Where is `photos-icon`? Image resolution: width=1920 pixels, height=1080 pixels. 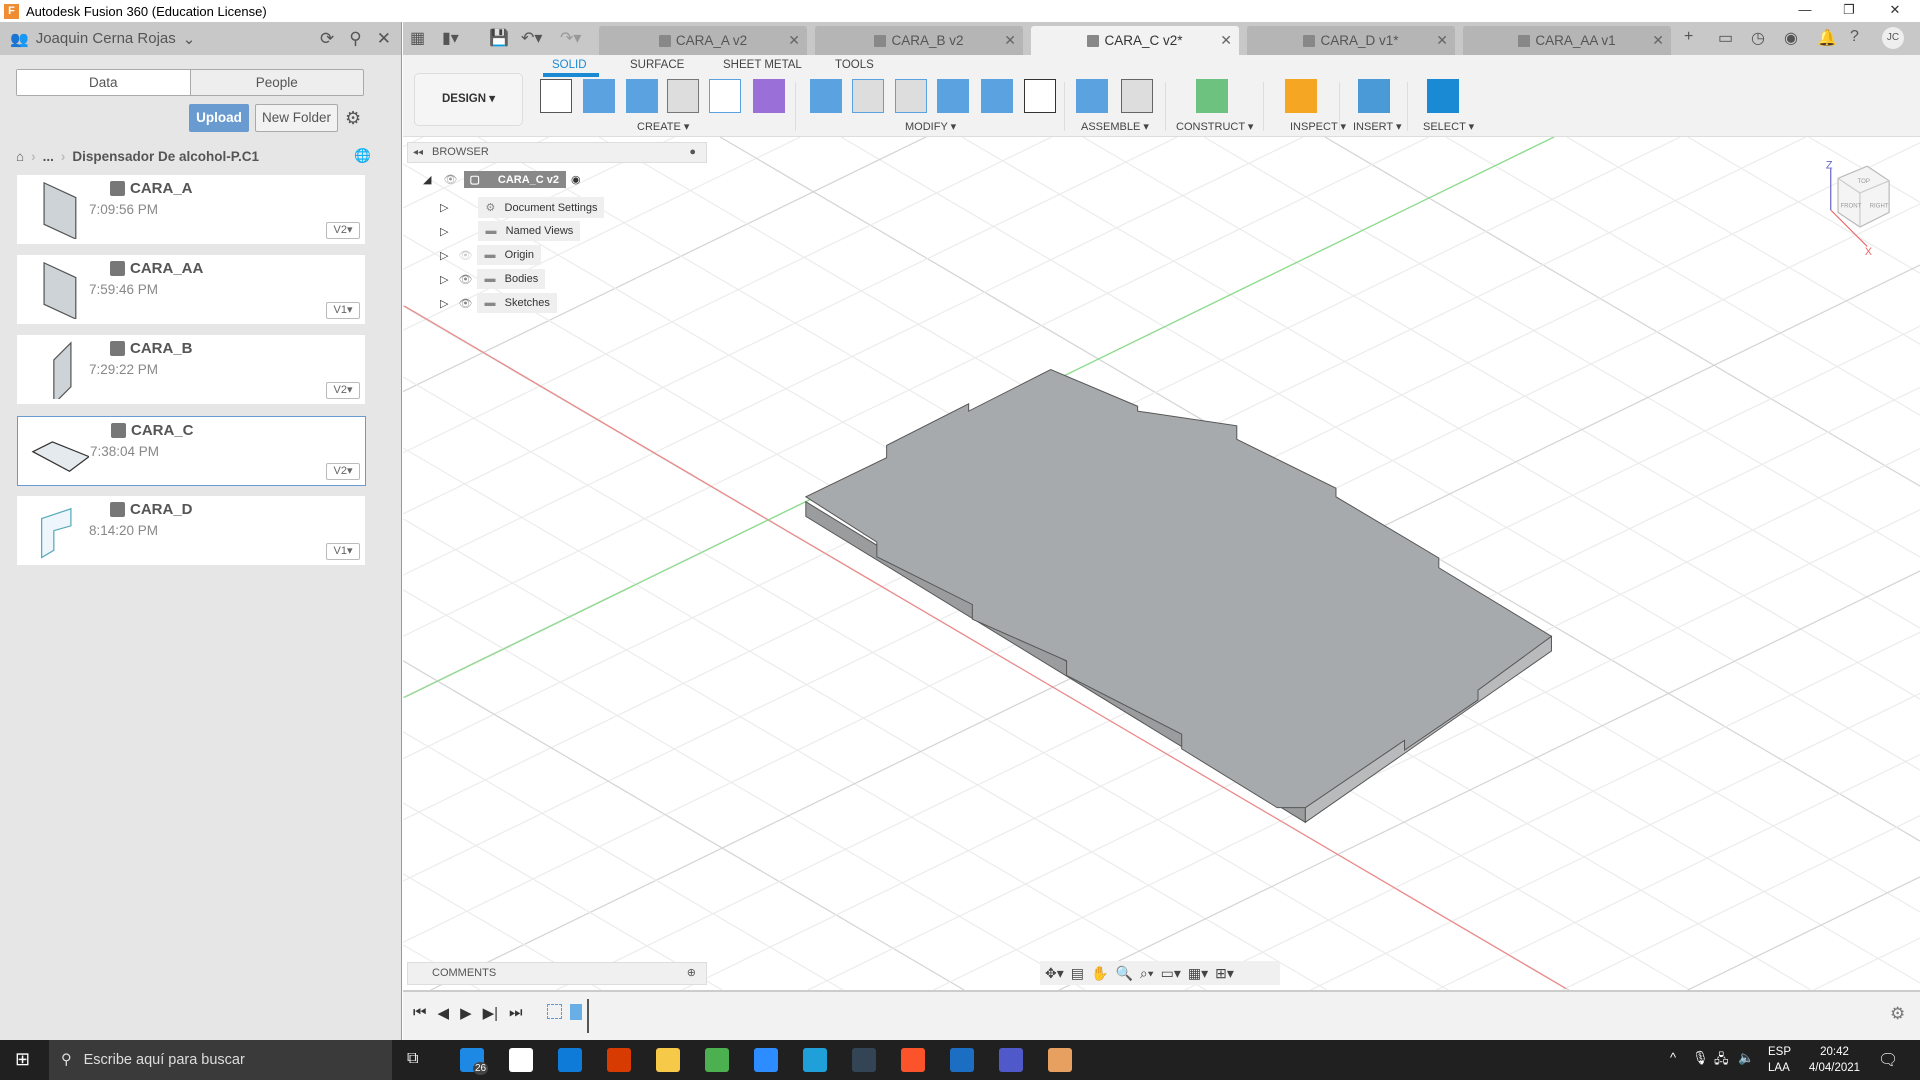
photos-icon is located at coordinates (962, 1060).